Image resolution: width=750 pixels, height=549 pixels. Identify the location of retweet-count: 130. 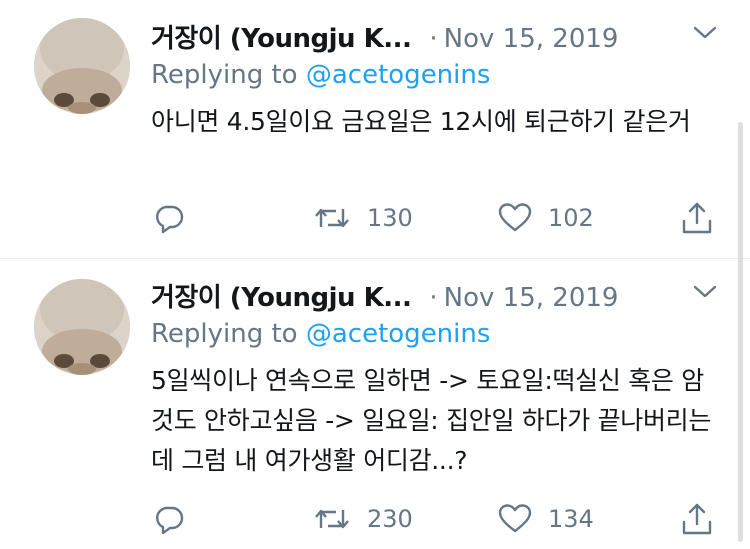
(390, 218).